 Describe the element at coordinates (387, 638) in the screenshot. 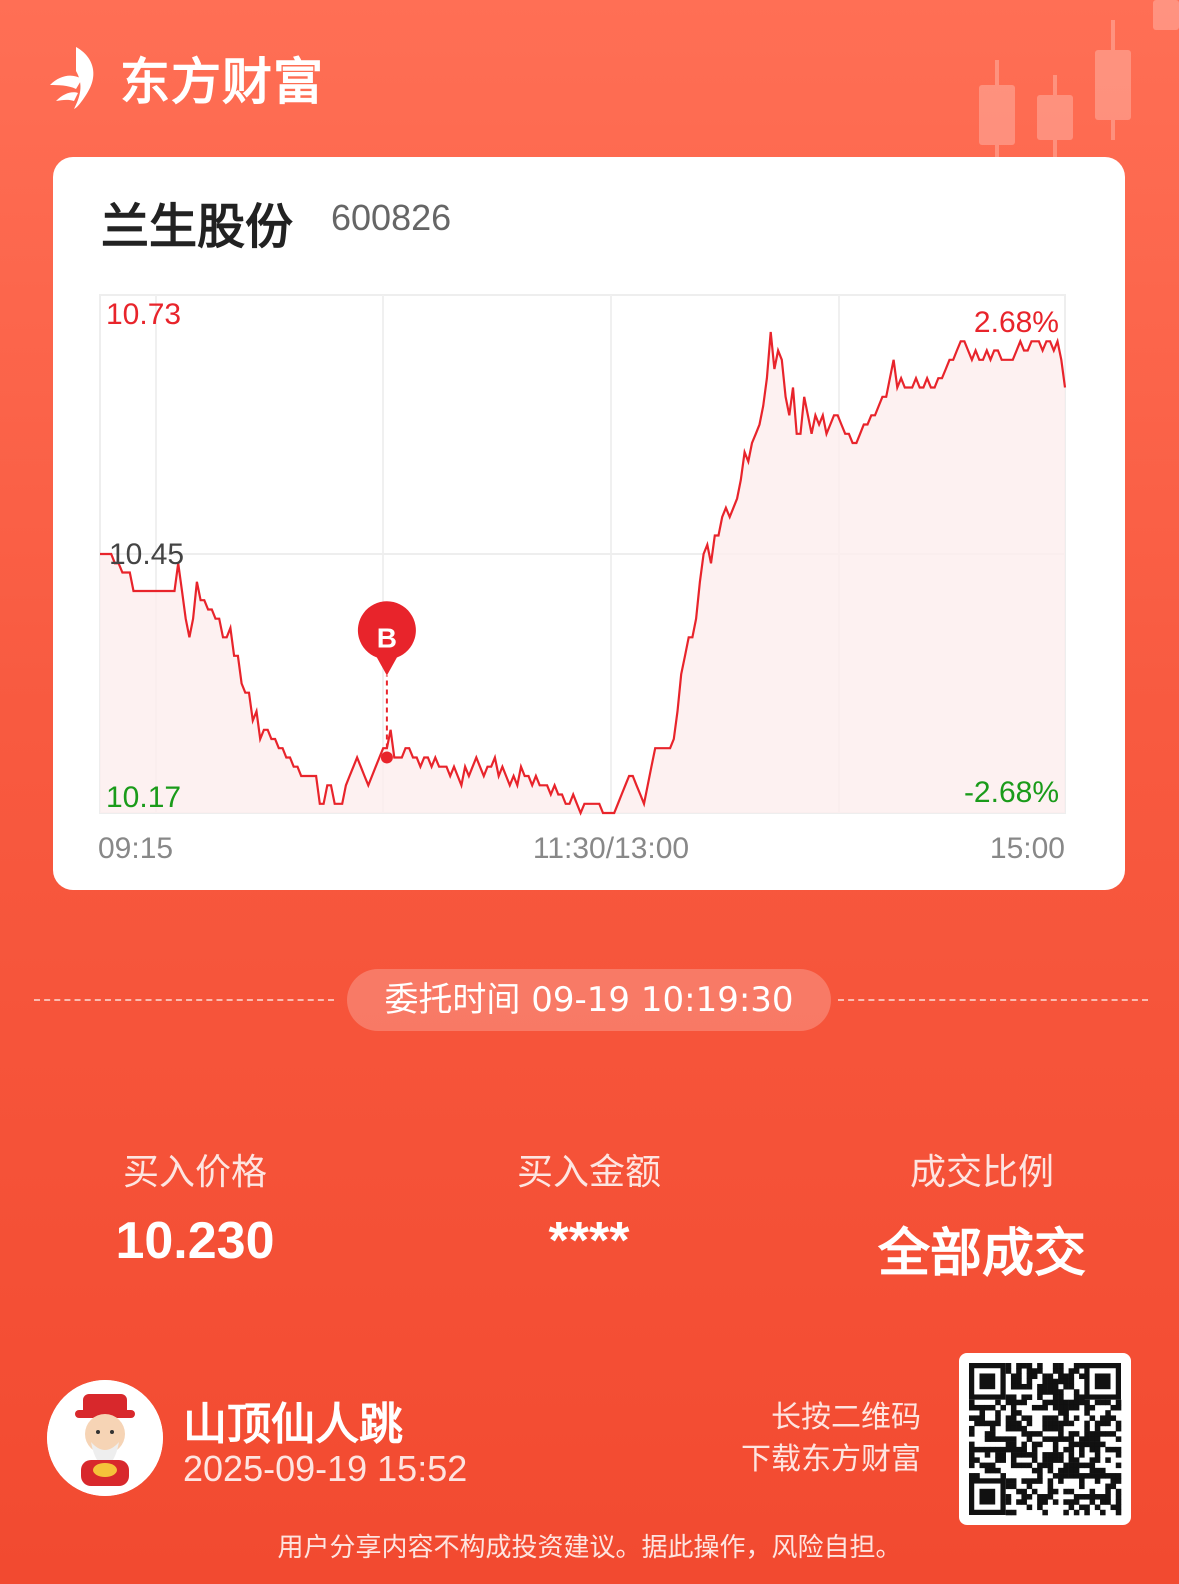

I see `buy-marker-label: B` at that location.